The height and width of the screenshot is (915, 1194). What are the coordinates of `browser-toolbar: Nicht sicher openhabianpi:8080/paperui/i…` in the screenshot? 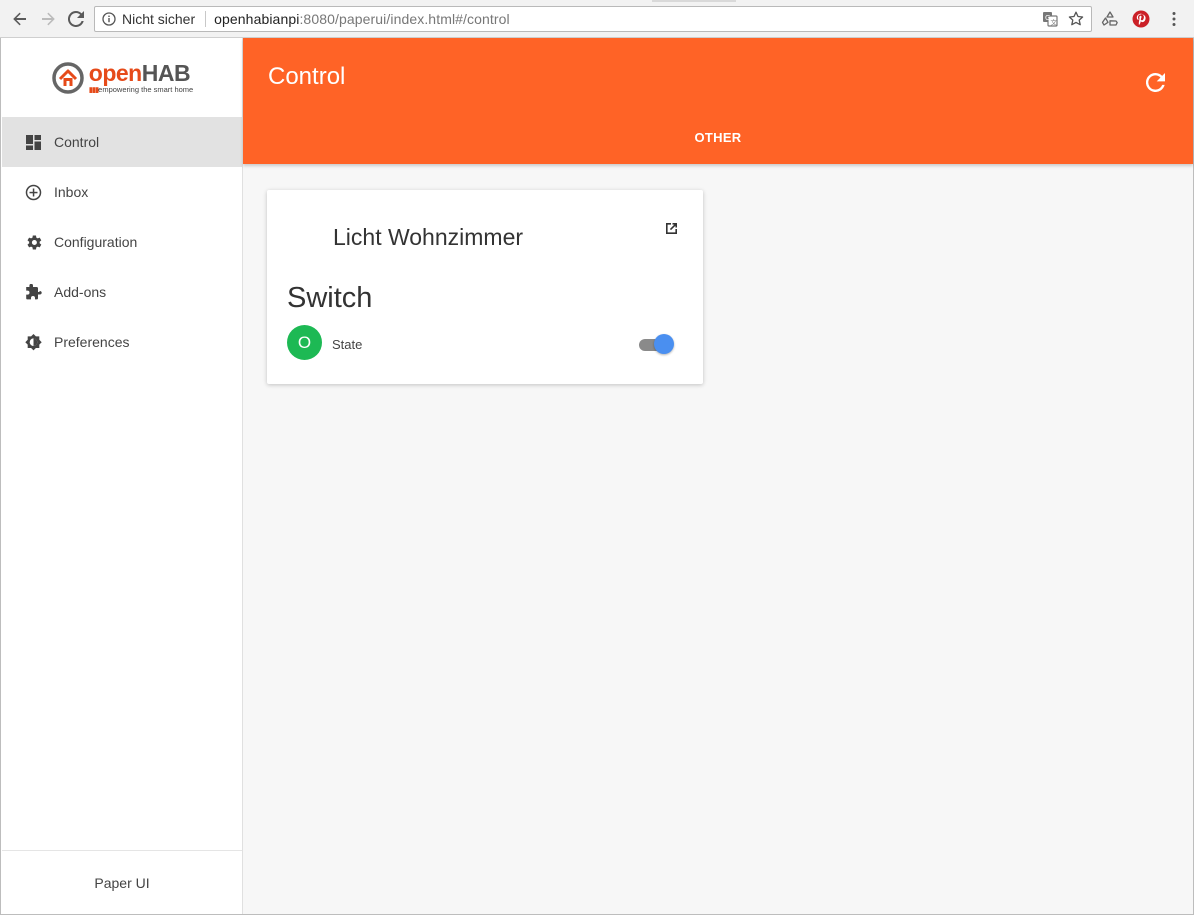 It's located at (597, 19).